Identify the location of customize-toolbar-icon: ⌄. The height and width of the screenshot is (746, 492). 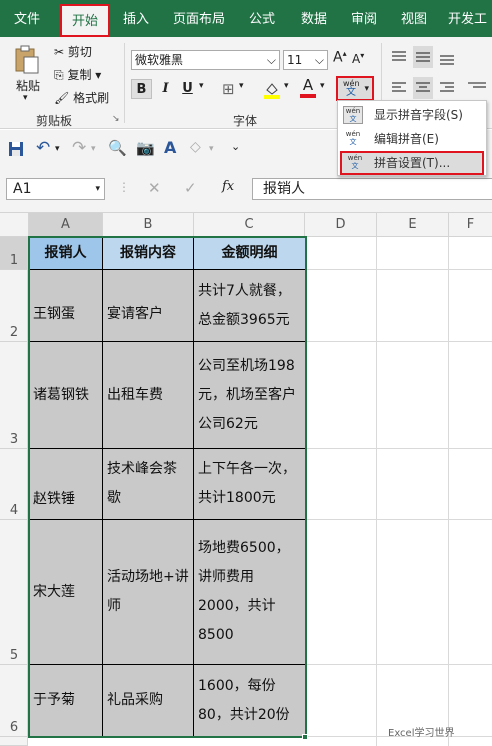
(235, 146).